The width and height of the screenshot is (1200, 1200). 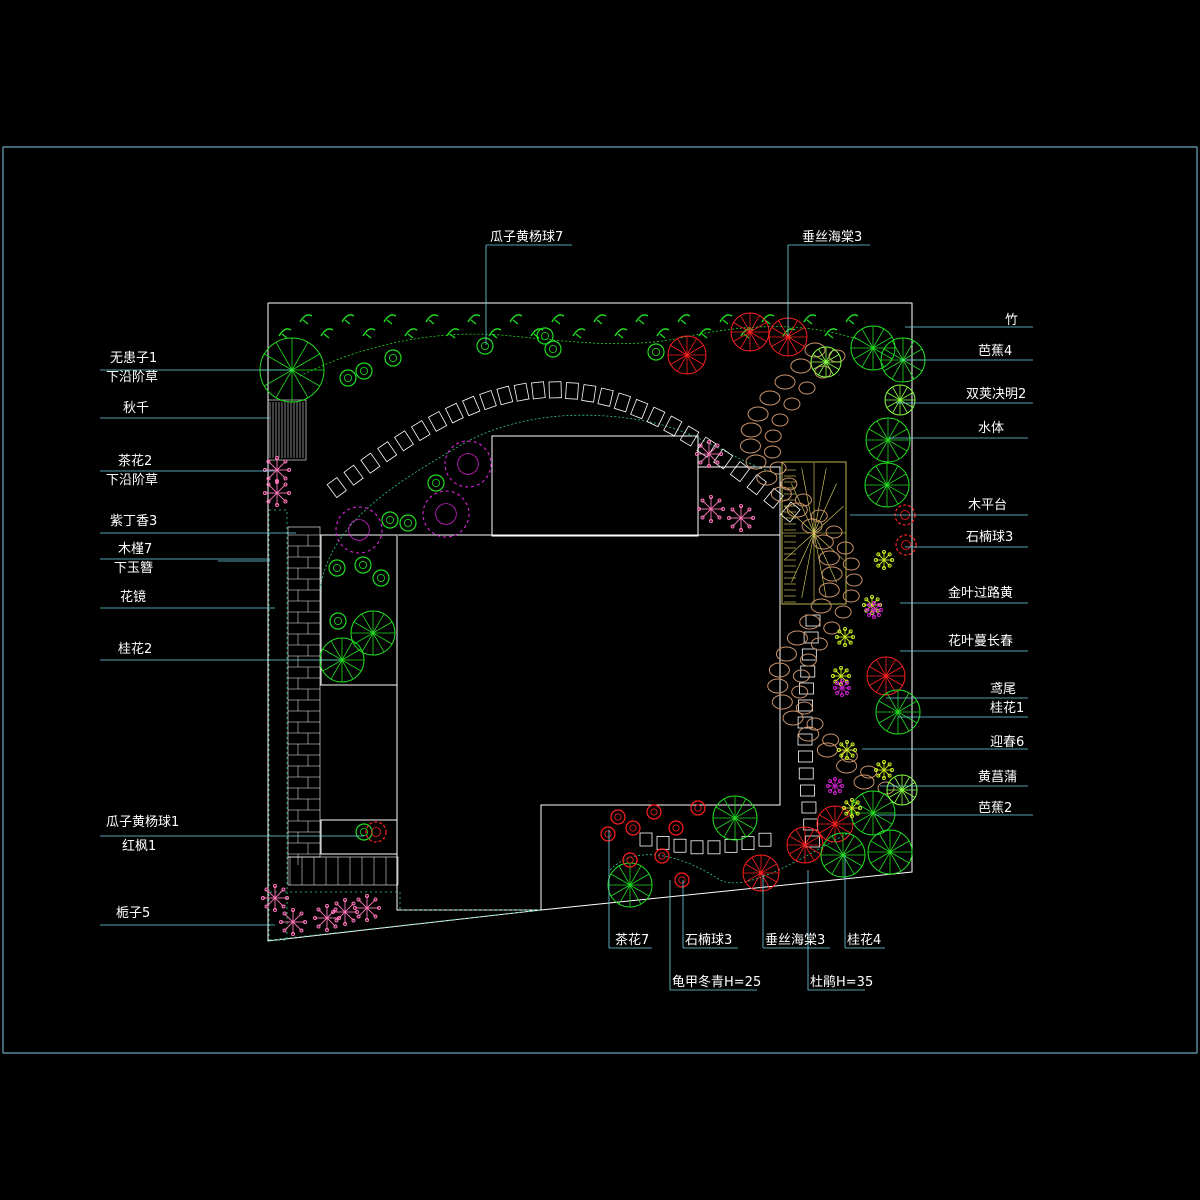 I want to click on label-left-2: 下沿阶草, so click(x=132, y=377).